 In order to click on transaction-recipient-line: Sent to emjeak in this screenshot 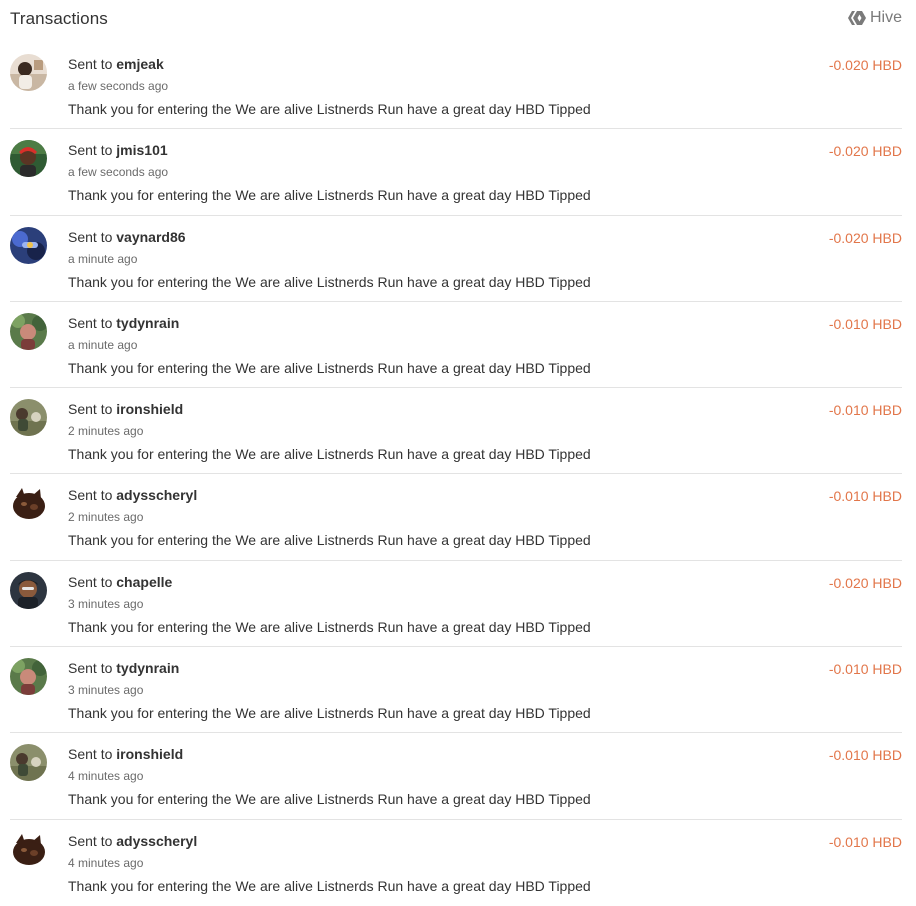, I will do `click(116, 64)`.